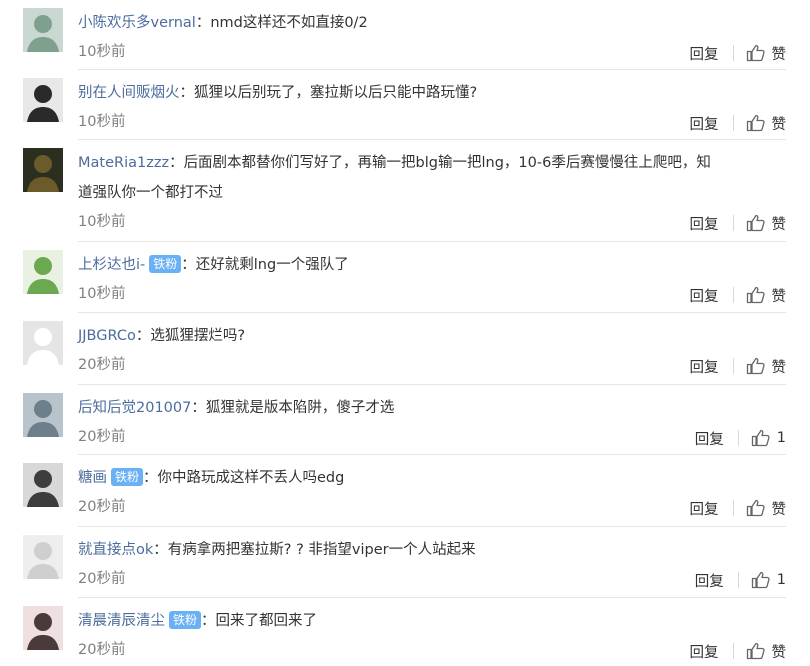  Describe the element at coordinates (251, 478) in the screenshot. I see `comment-text: 你中路玩成这样不丢人吗edg` at that location.